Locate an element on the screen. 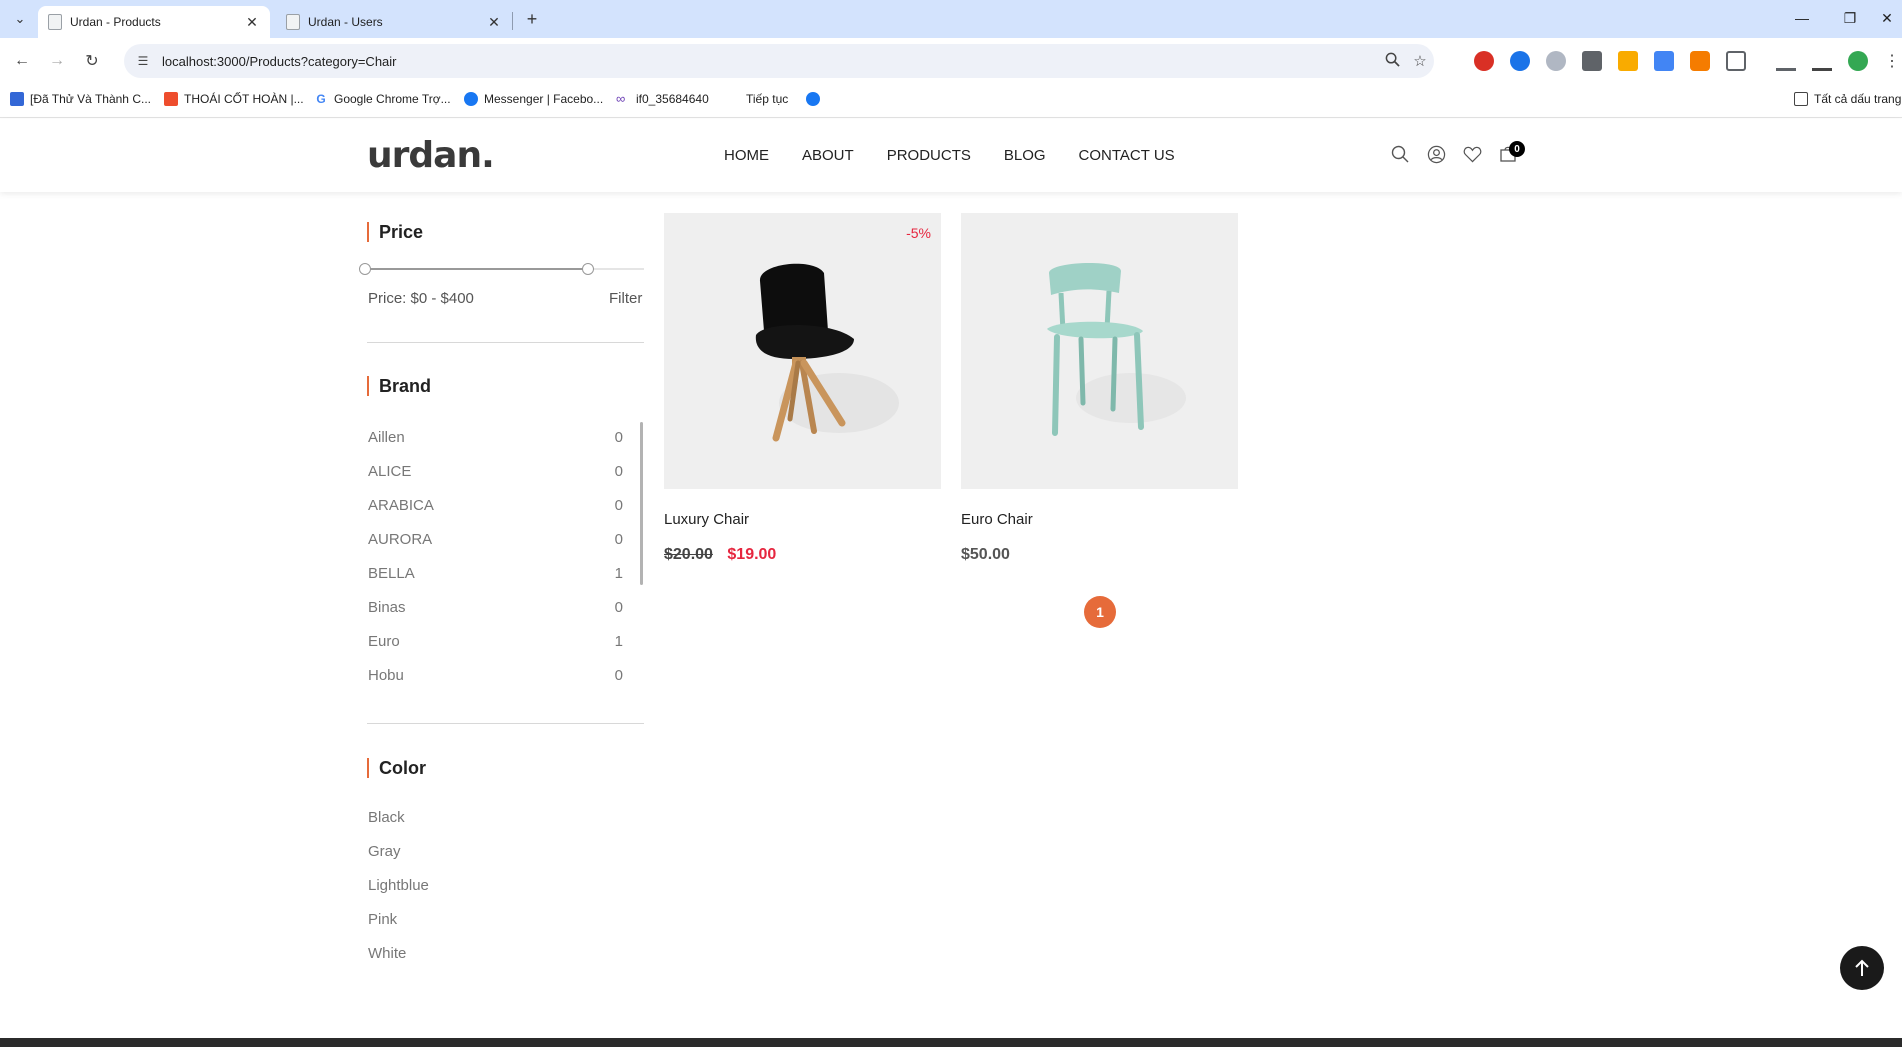 This screenshot has width=1902, height=1047. facebook-icon is located at coordinates (813, 99).